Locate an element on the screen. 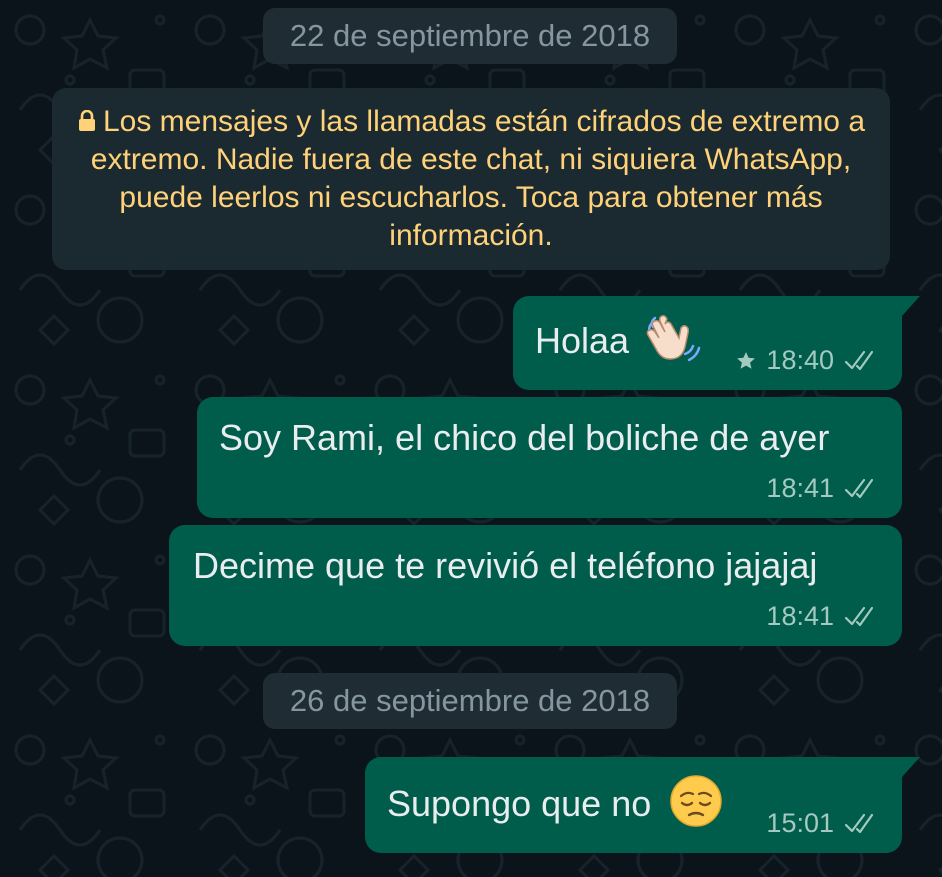 This screenshot has height=877, width=942. date-separator: 26 de septiembre de 2018 is located at coordinates (470, 701).